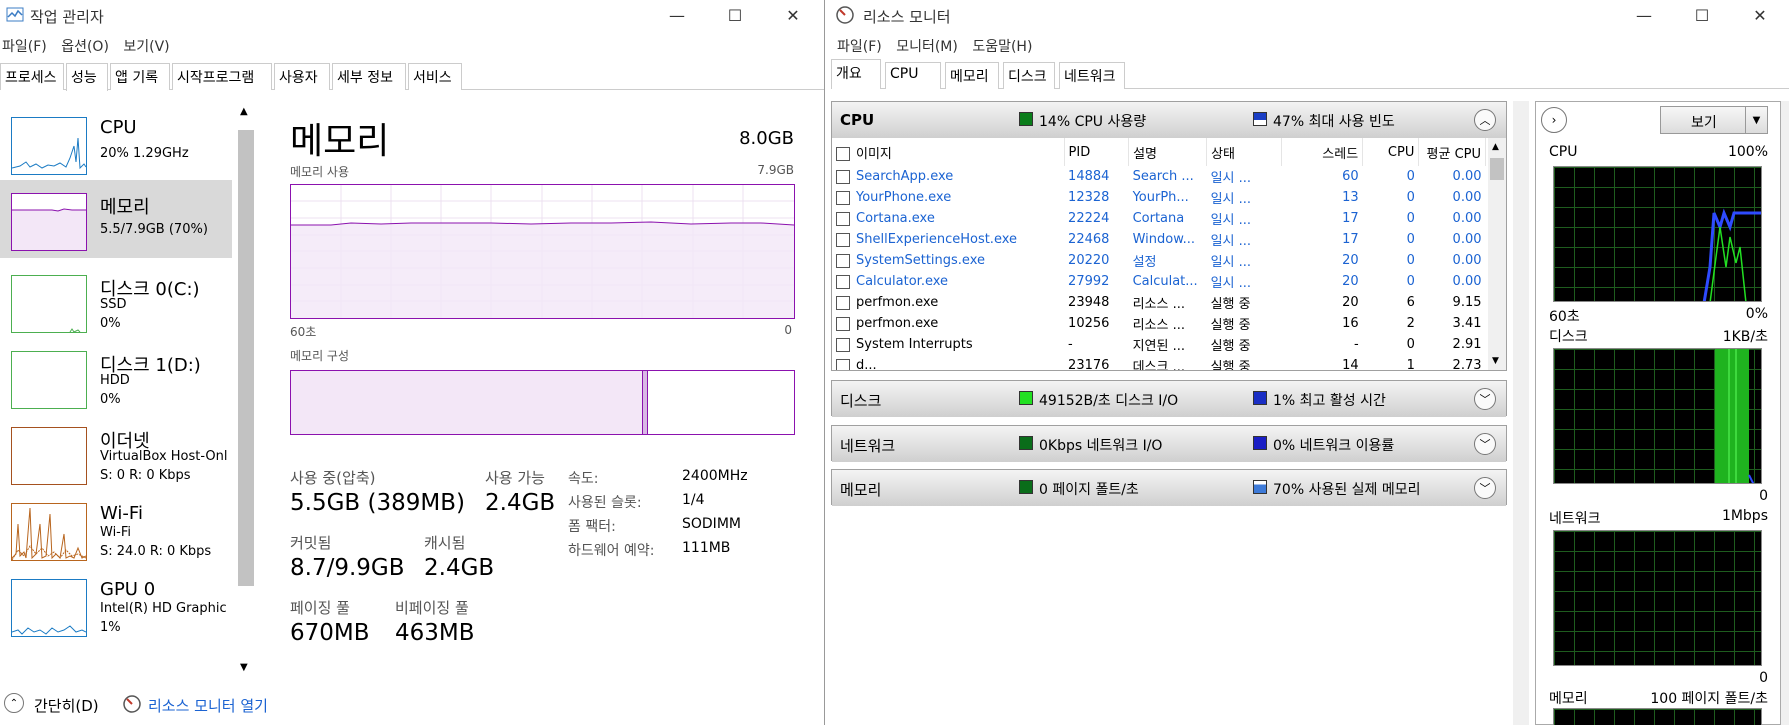  Describe the element at coordinates (856, 74) in the screenshot. I see `rm-tab-overview: 개요` at that location.